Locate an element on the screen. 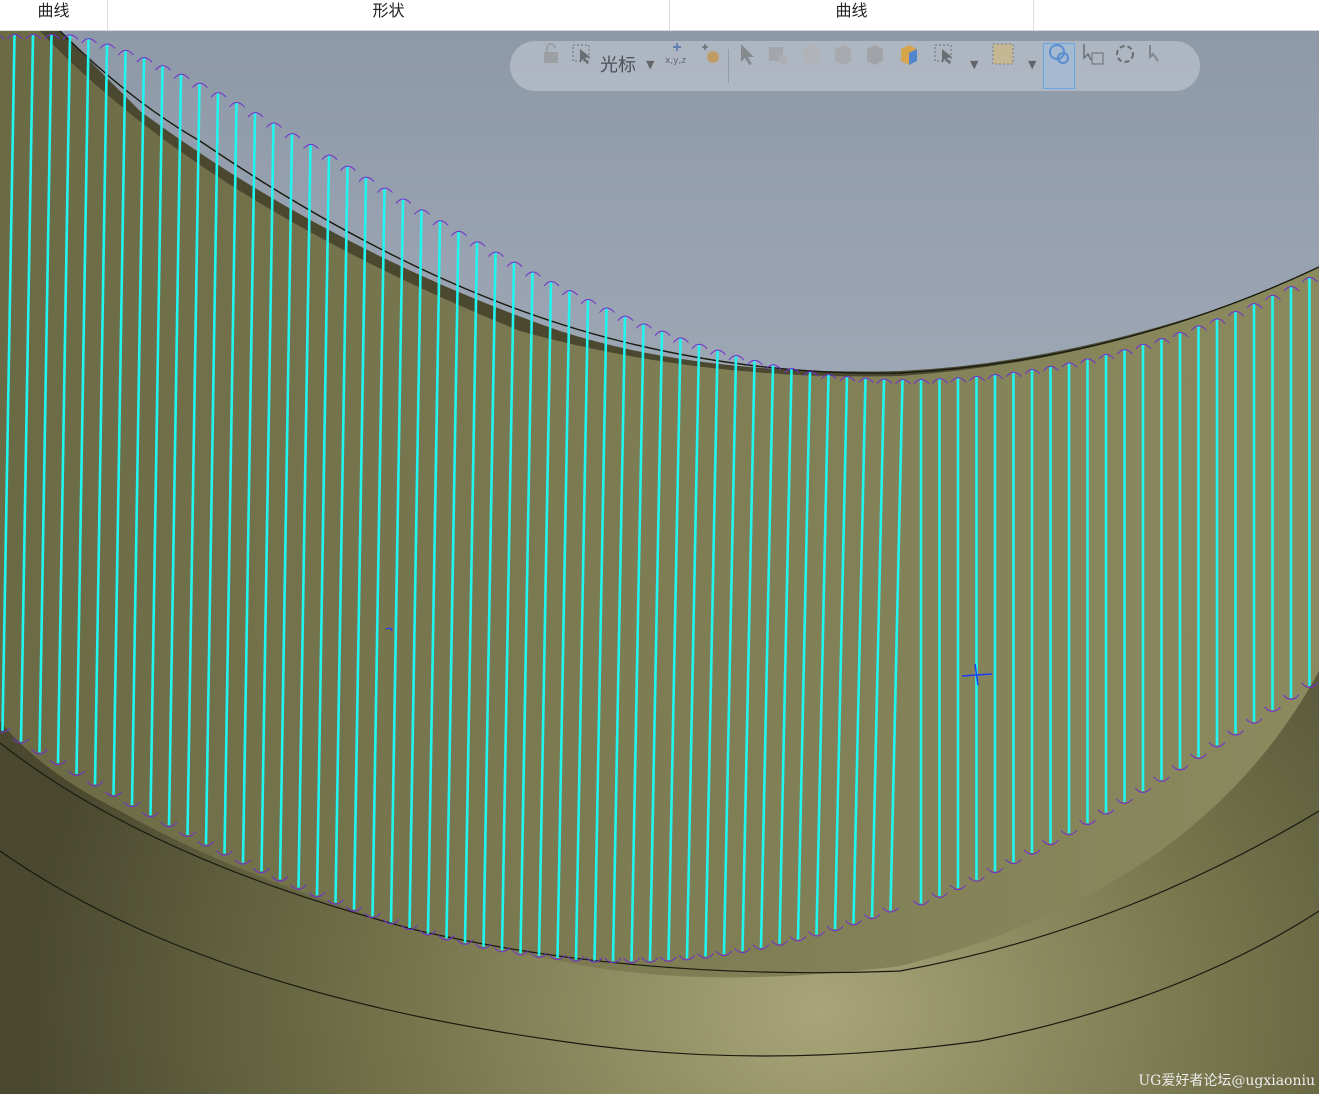 The width and height of the screenshot is (1319, 1094). select-box-dropdown-icon: ▼ is located at coordinates (974, 64).